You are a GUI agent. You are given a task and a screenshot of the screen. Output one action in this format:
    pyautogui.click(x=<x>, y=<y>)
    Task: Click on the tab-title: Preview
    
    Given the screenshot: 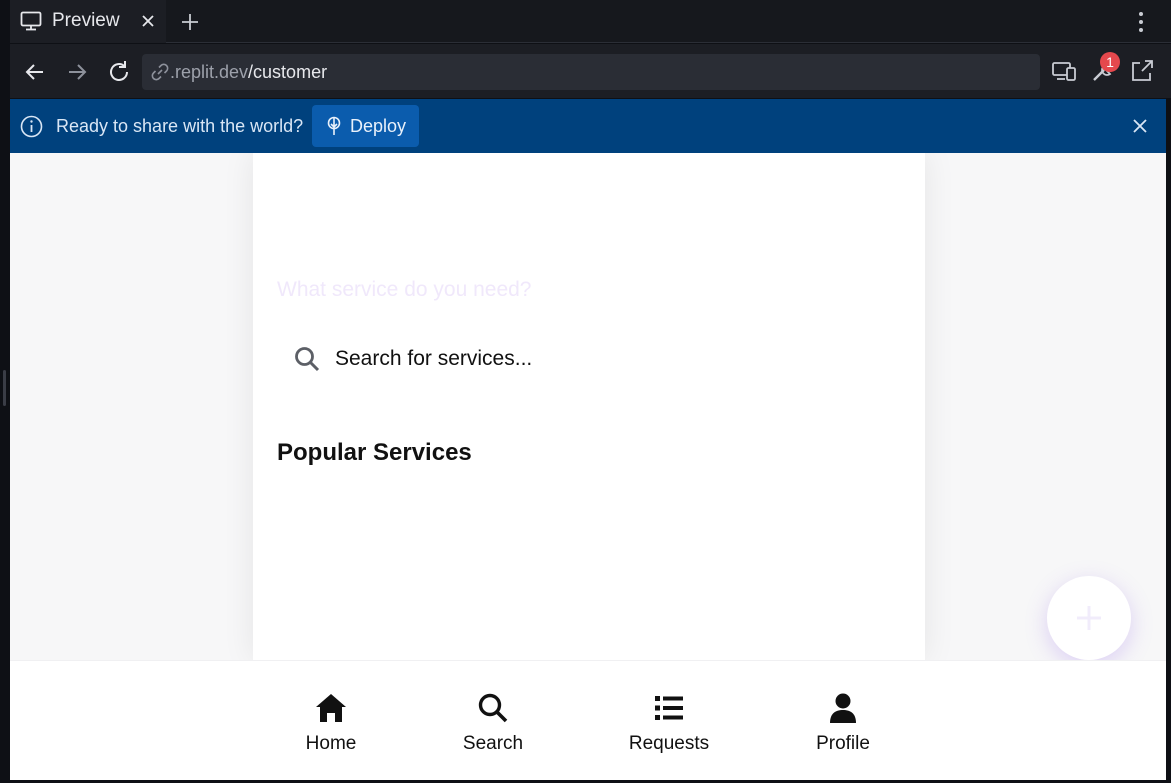 What is the action you would take?
    pyautogui.click(x=86, y=20)
    